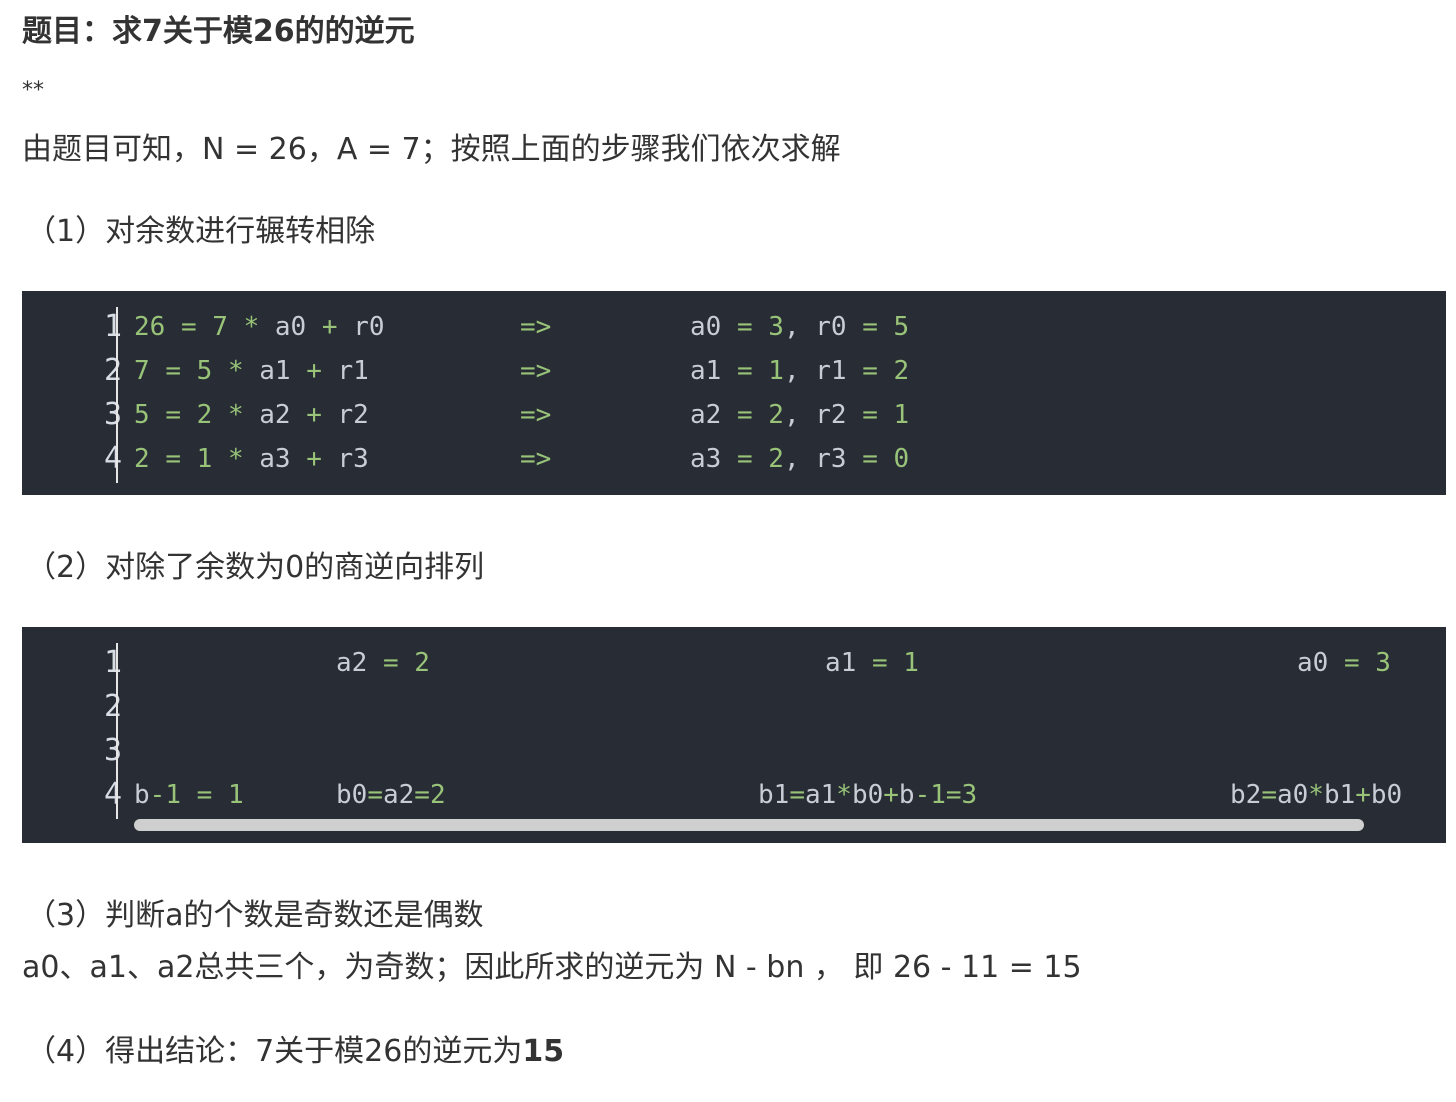  Describe the element at coordinates (800, 371) in the screenshot. I see `code-result: a1 = 1, r1 = 2` at that location.